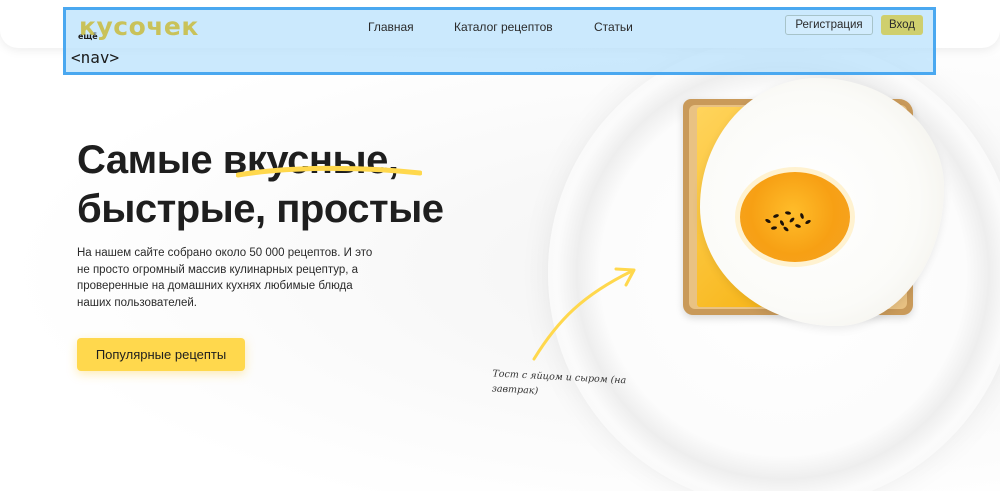  I want to click on arrow-decoration, so click(584, 314).